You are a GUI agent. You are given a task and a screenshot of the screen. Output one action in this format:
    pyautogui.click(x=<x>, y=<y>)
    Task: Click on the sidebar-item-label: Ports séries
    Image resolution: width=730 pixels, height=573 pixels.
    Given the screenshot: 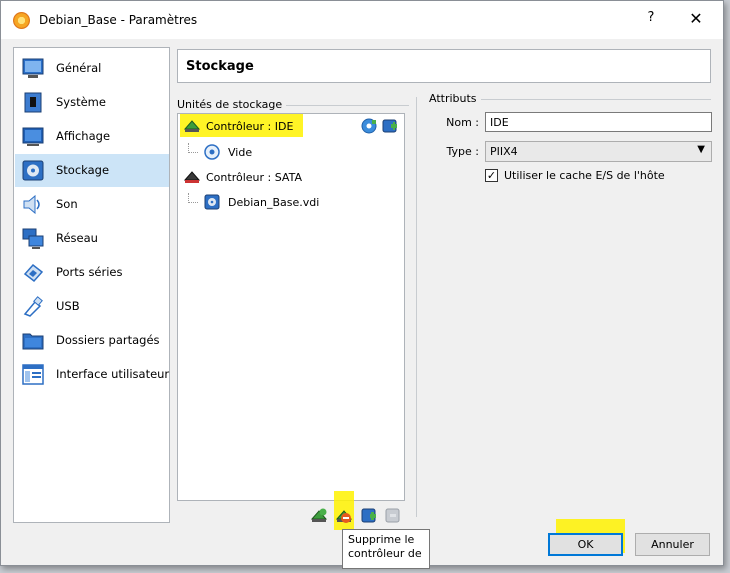 What is the action you would take?
    pyautogui.click(x=89, y=272)
    